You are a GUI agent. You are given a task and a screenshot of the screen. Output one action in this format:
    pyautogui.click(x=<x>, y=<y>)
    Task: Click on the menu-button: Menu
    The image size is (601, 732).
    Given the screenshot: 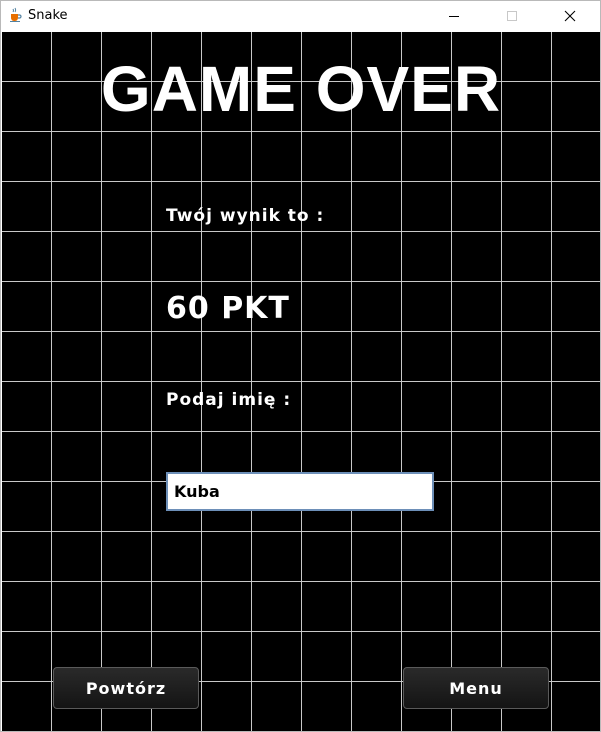 What is the action you would take?
    pyautogui.click(x=476, y=688)
    